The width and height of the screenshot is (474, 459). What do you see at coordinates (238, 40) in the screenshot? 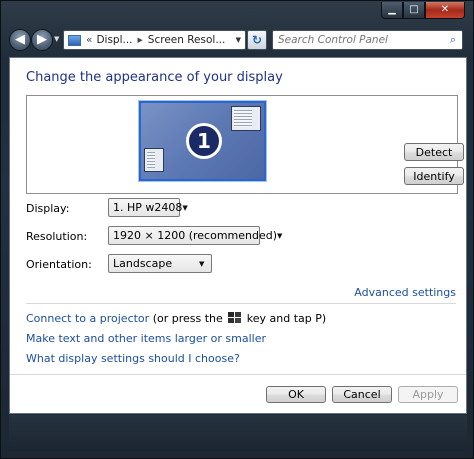
I see `address-dropdown-icon: ▼` at bounding box center [238, 40].